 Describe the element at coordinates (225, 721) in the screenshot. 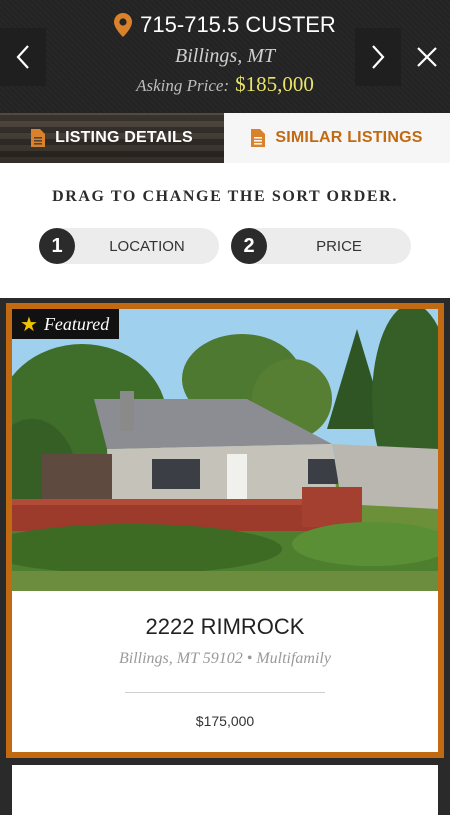

I see `listing-price: $175,000` at that location.